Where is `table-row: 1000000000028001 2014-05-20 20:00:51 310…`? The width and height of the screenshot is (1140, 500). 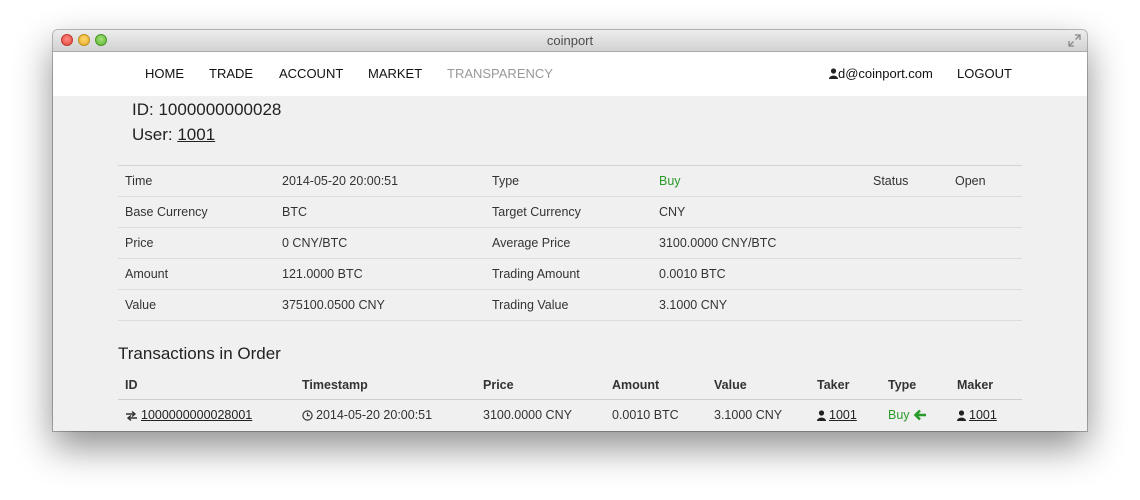 table-row: 1000000000028001 2014-05-20 20:00:51 310… is located at coordinates (570, 415).